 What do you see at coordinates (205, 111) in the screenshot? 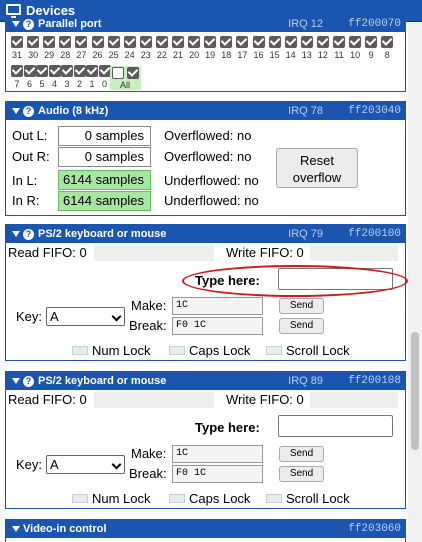
I see `audio-header: ? Audio (8 kHz) IRQ 78 ff203040` at bounding box center [205, 111].